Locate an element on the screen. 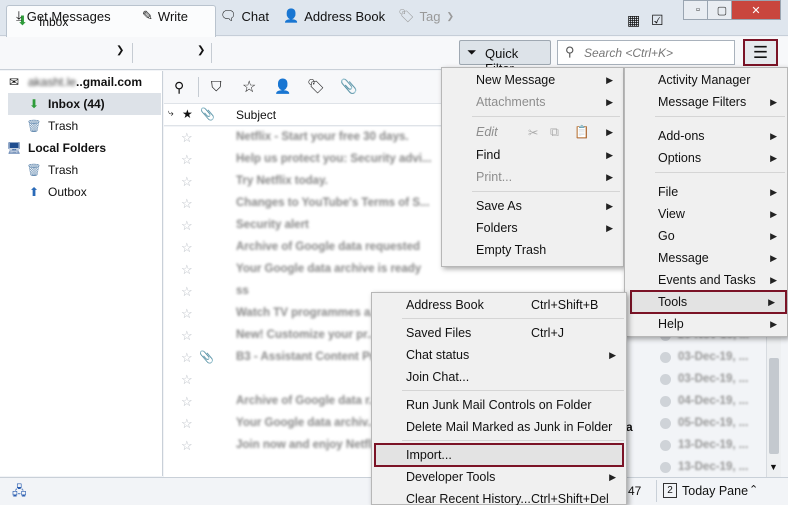  menu-item-help: Help ▶ is located at coordinates (706, 324).